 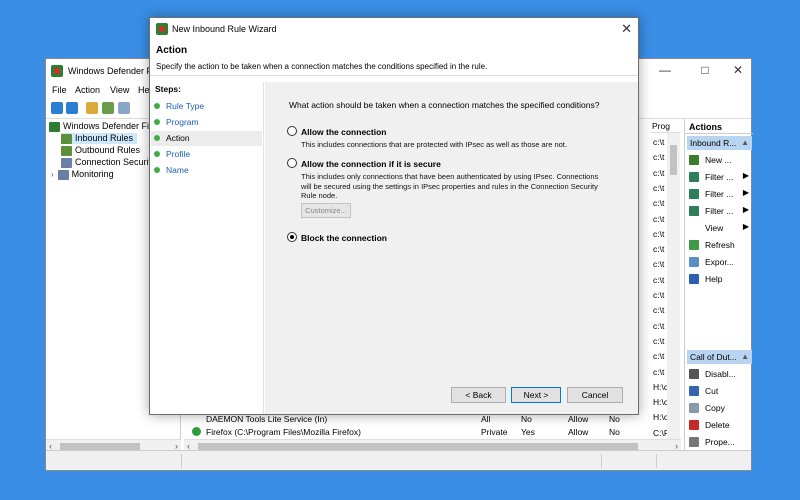 What do you see at coordinates (715, 408) in the screenshot?
I see `action-item-label: Copy` at bounding box center [715, 408].